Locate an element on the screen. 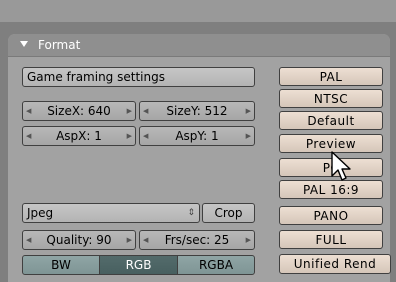  preset-pano-button: PANO is located at coordinates (331, 215).